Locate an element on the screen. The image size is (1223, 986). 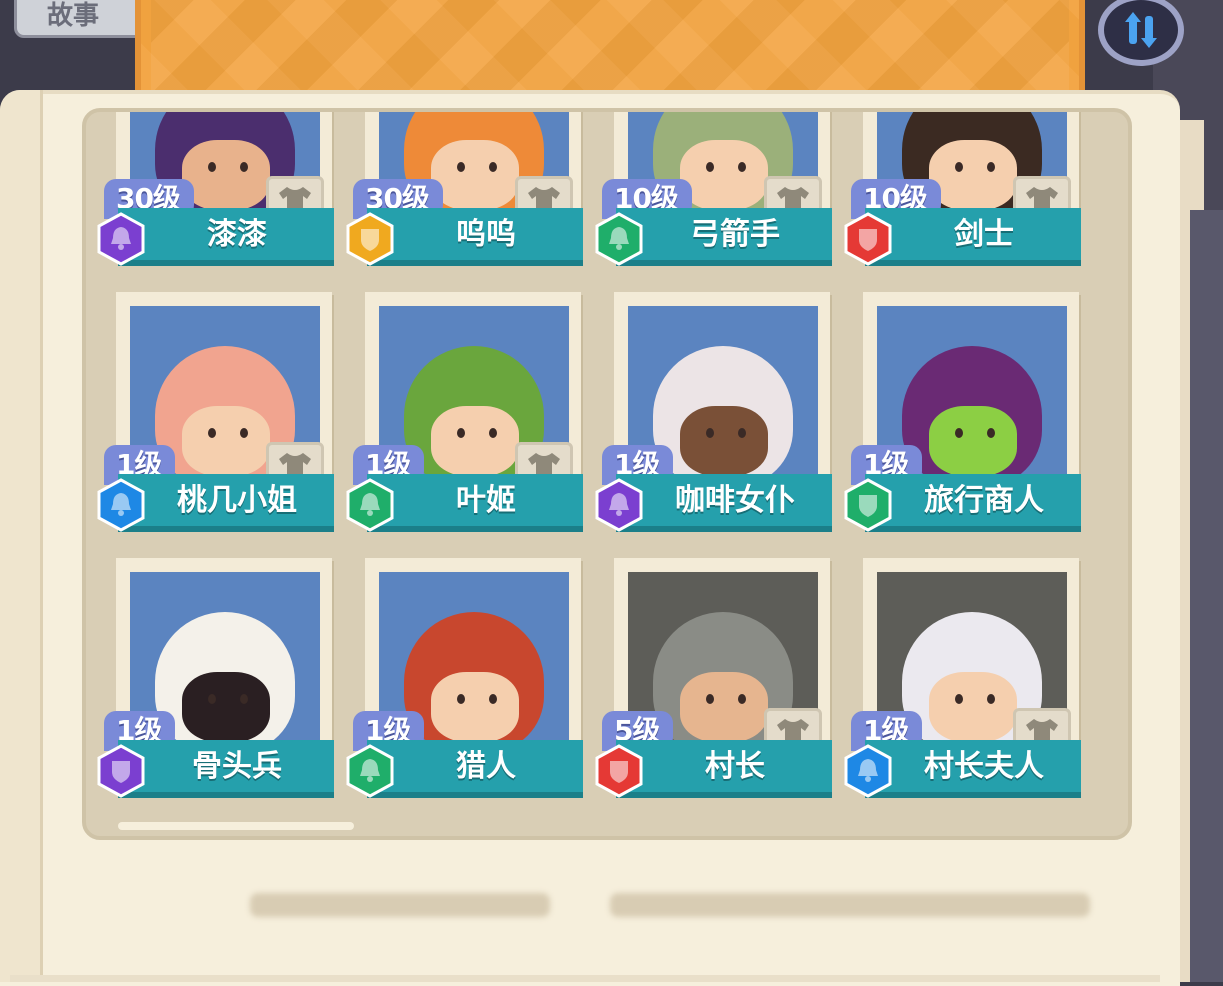
background-shadow is located at coordinates (1206, 596).